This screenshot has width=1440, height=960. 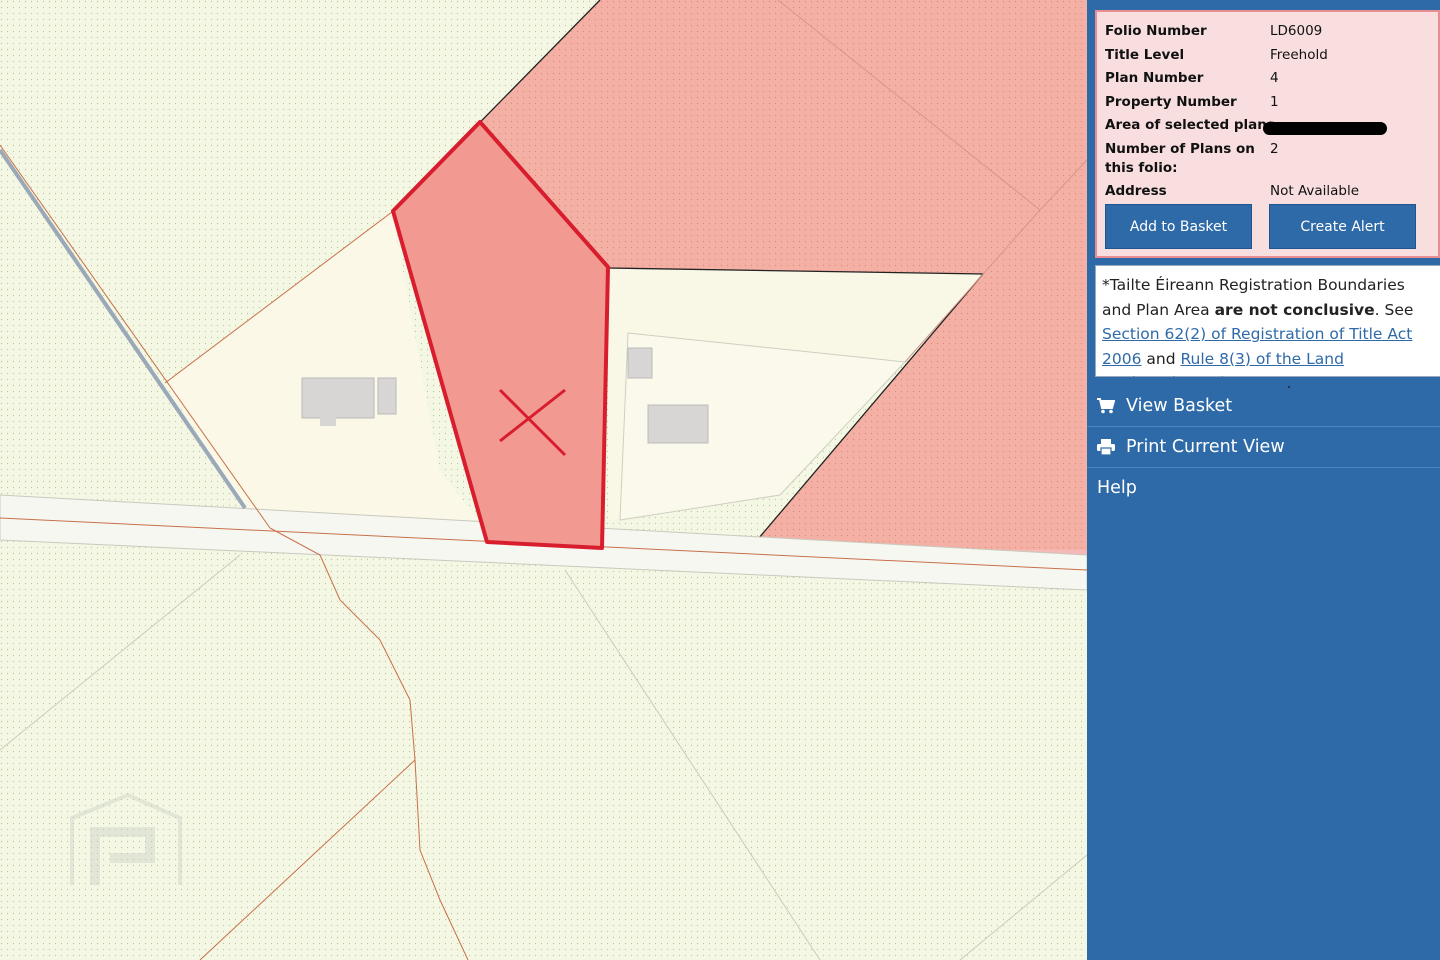 What do you see at coordinates (1294, 309) in the screenshot?
I see `notice-bold-text: are not conclusive` at bounding box center [1294, 309].